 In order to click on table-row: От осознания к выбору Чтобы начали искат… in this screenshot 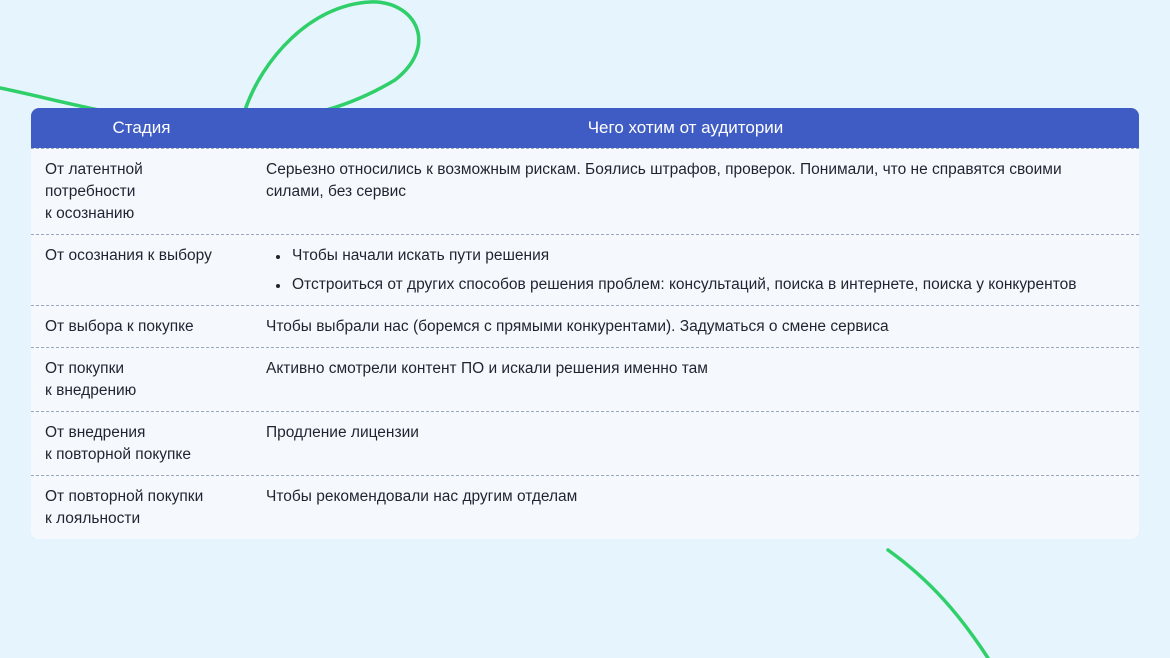, I will do `click(585, 269)`.